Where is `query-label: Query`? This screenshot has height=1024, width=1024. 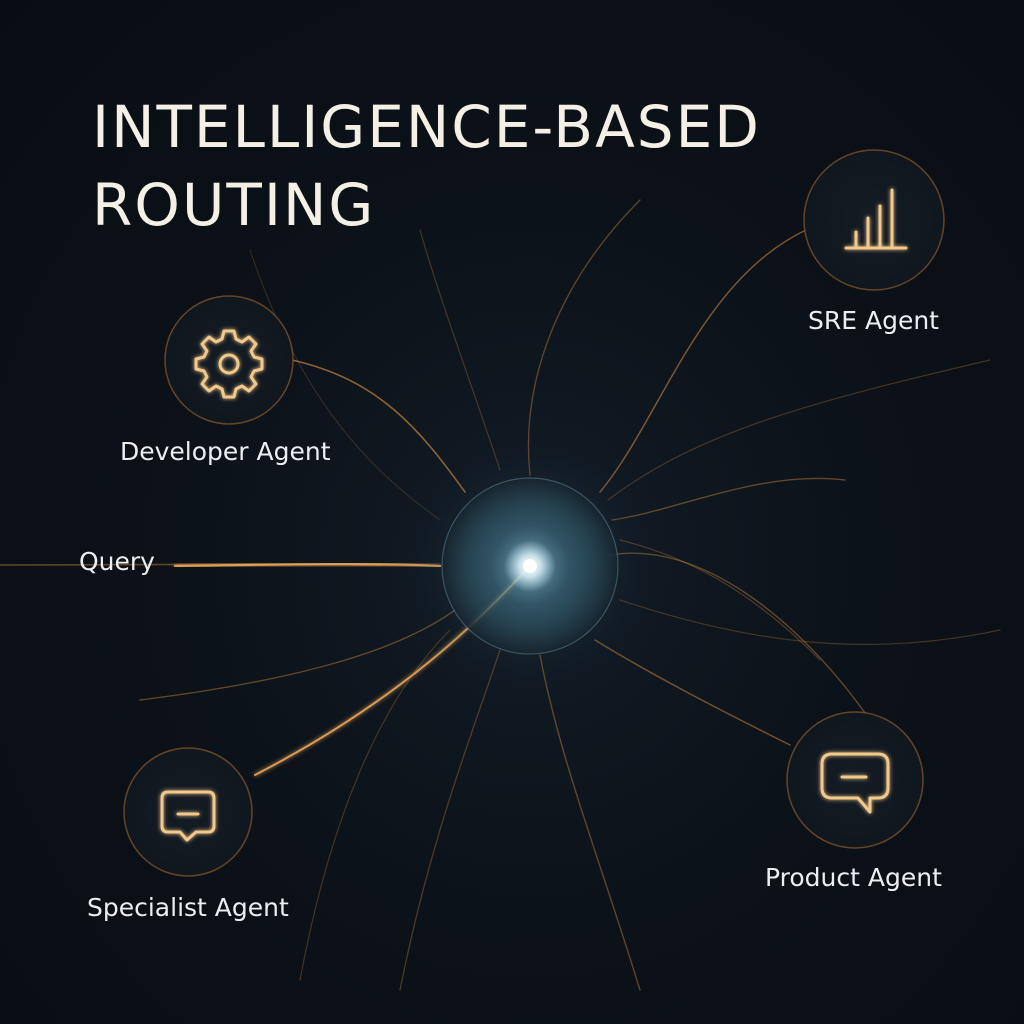
query-label: Query is located at coordinates (117, 561).